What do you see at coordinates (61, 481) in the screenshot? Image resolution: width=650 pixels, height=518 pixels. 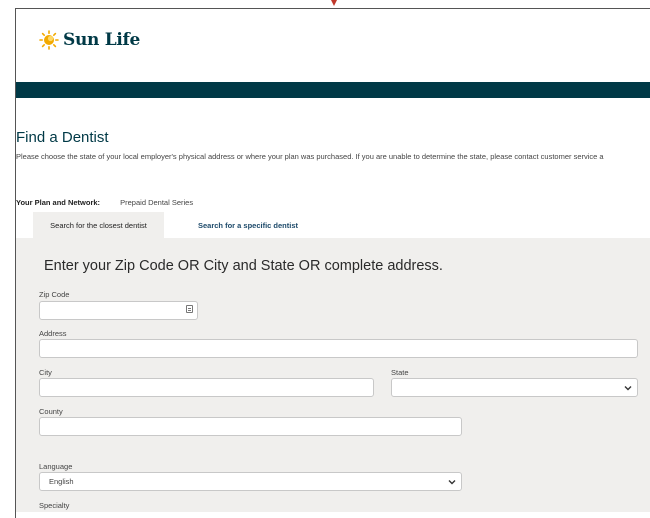 I see `language-select-value: English` at bounding box center [61, 481].